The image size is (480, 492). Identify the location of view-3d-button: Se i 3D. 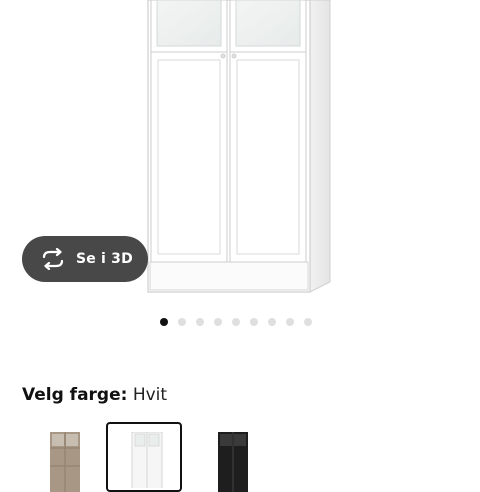
(85, 259).